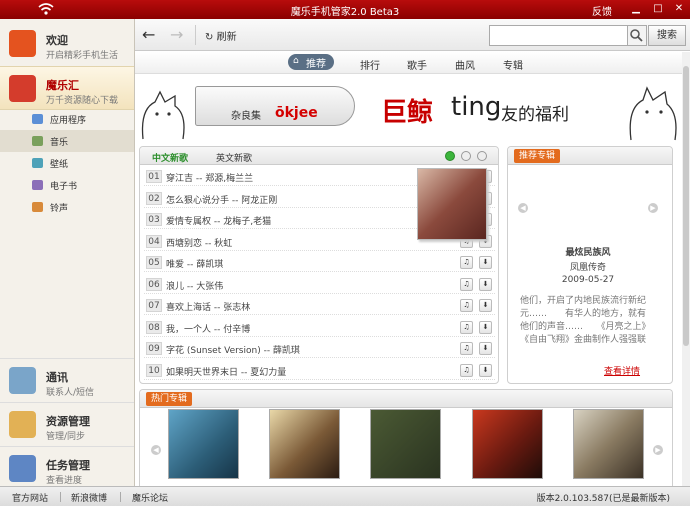 The image size is (690, 506). What do you see at coordinates (558, 35) in the screenshot?
I see `search-input` at bounding box center [558, 35].